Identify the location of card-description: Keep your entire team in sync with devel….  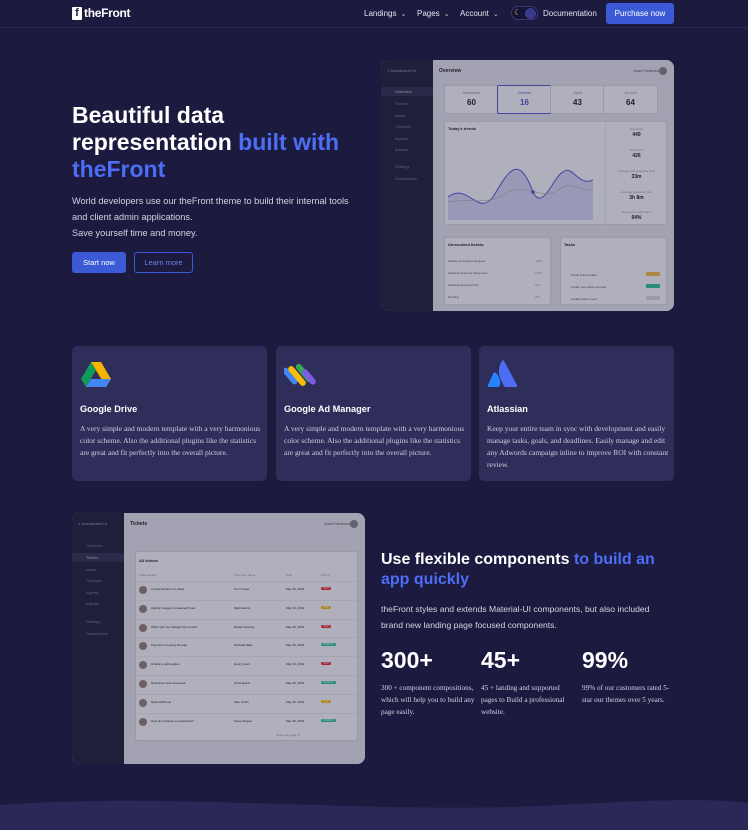
(578, 446).